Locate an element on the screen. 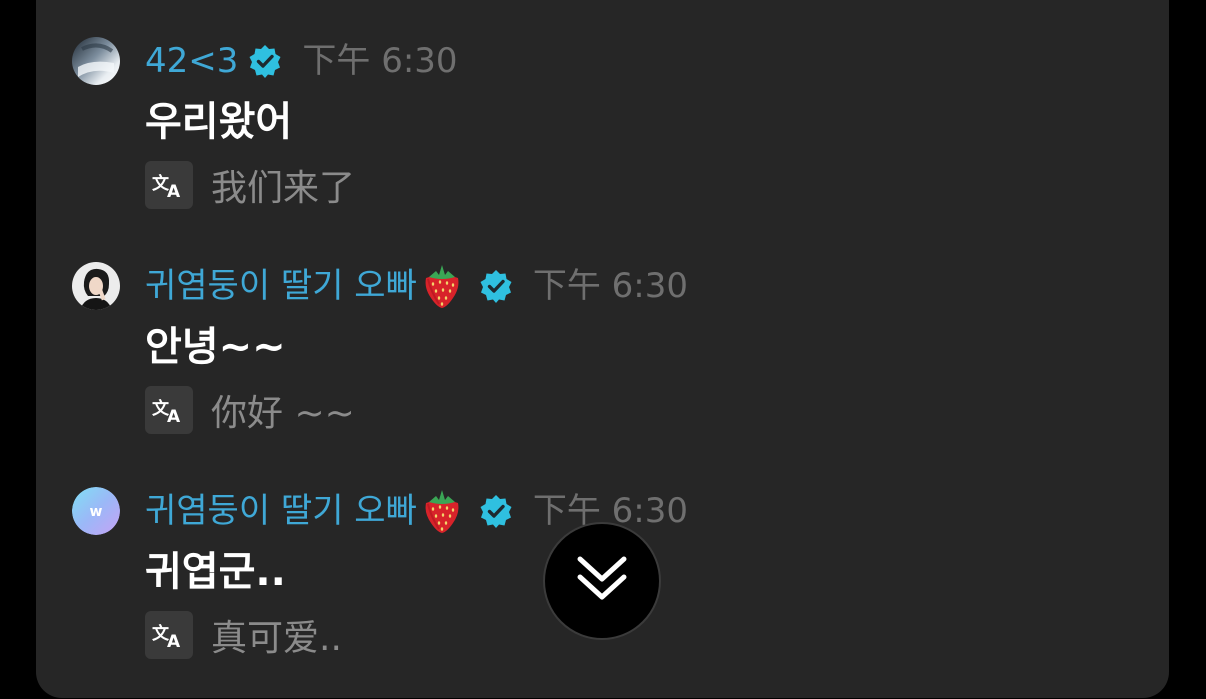 This screenshot has width=1206, height=699. translated-text: 你好 ~~ is located at coordinates (283, 413).